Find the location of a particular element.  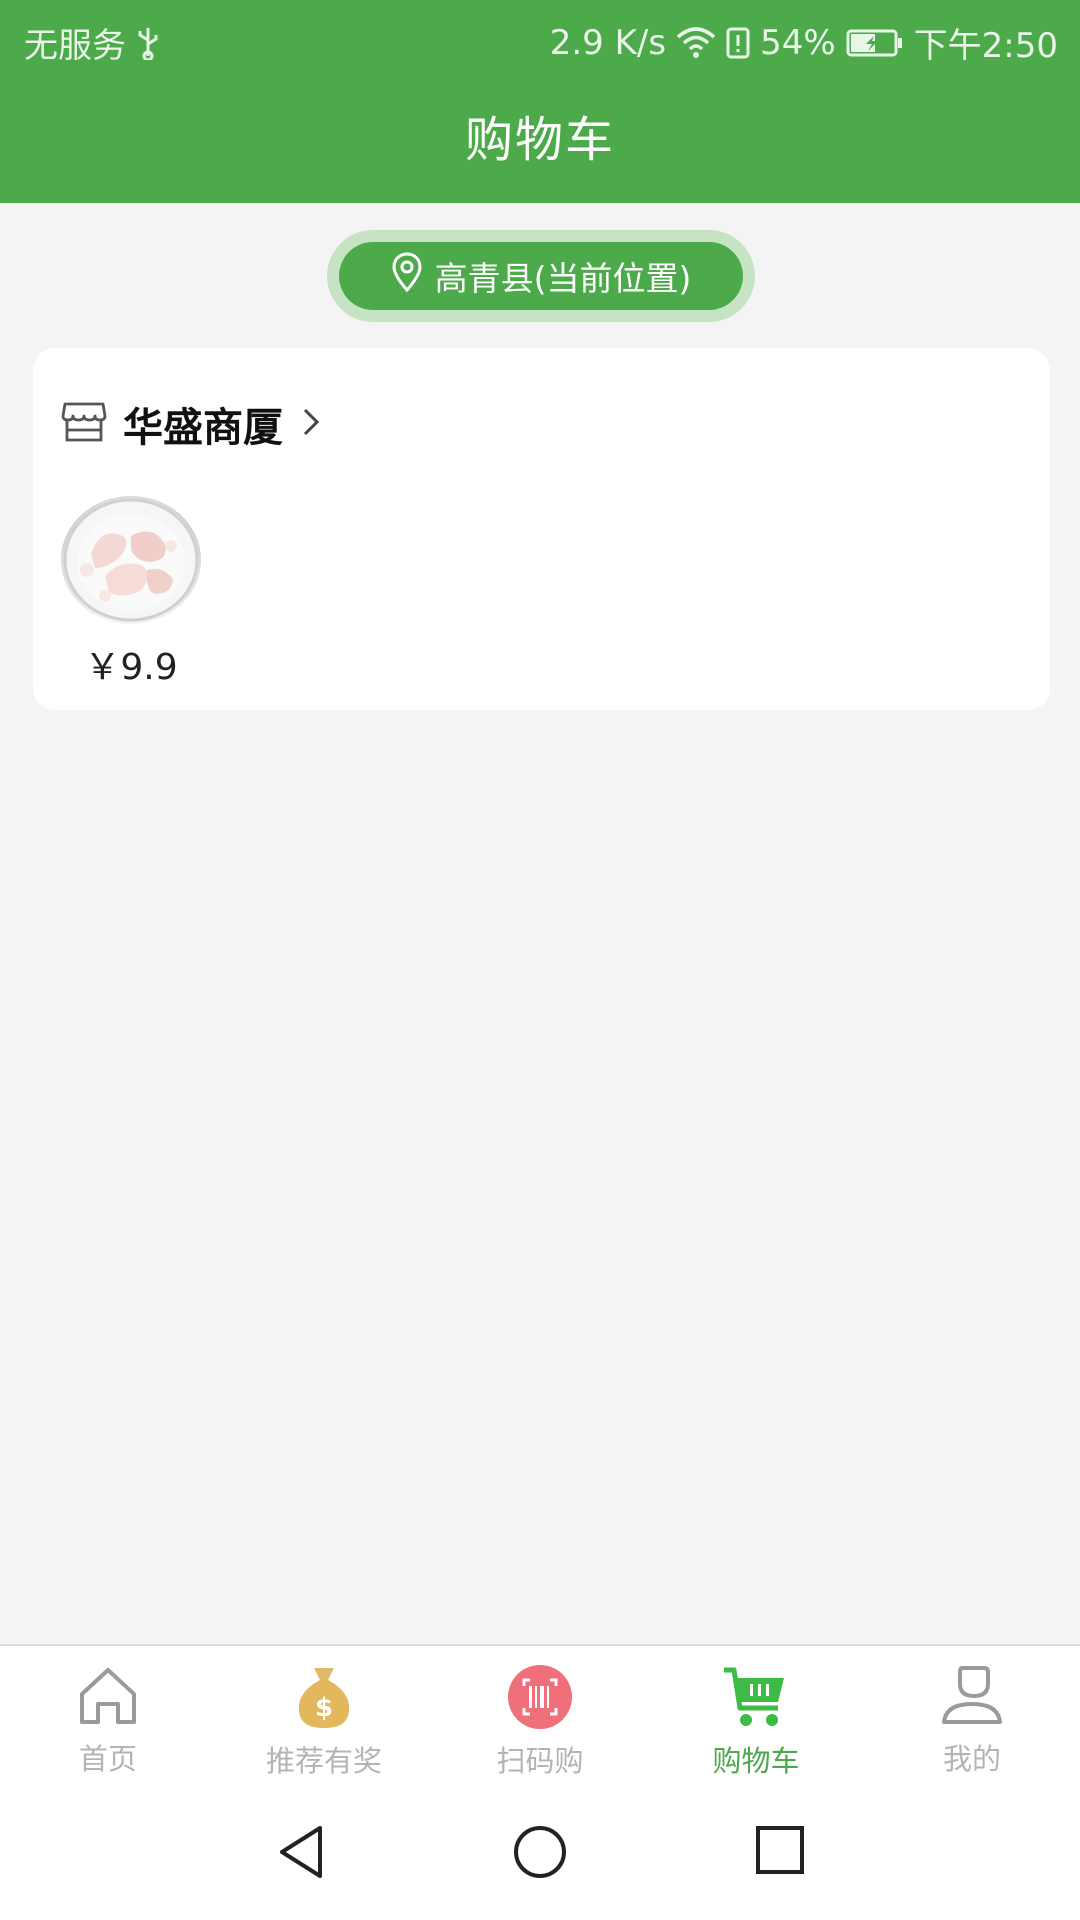

back-nav-button is located at coordinates (301, 1854).